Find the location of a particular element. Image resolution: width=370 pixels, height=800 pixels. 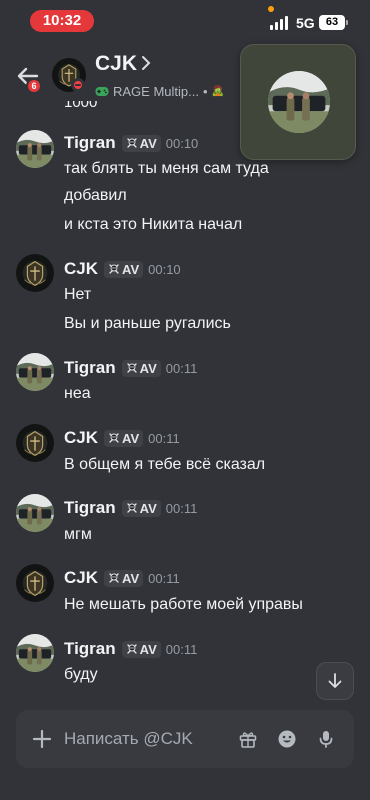

message-text: так блять ты меня сам туда is located at coordinates (166, 168).